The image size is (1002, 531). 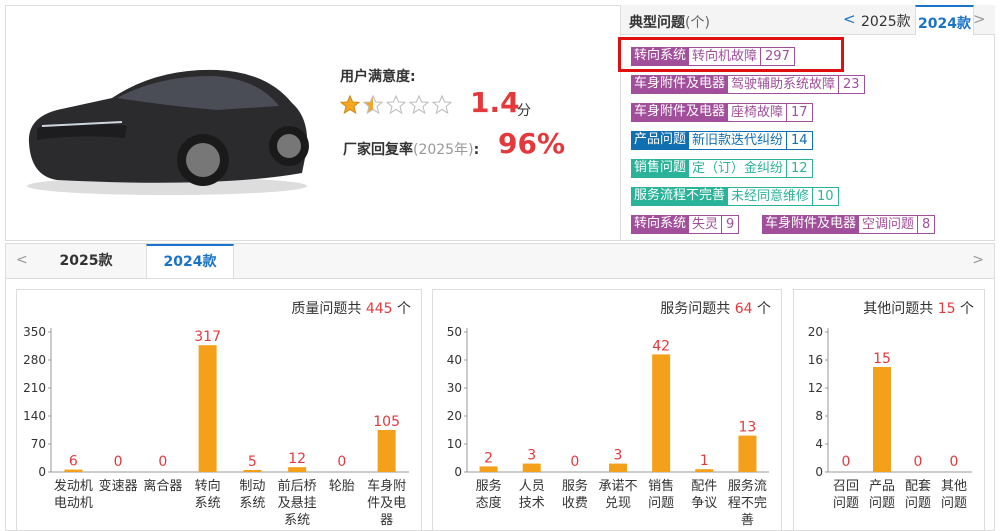 What do you see at coordinates (297, 486) in the screenshot?
I see `x-category-label: 前后桥` at bounding box center [297, 486].